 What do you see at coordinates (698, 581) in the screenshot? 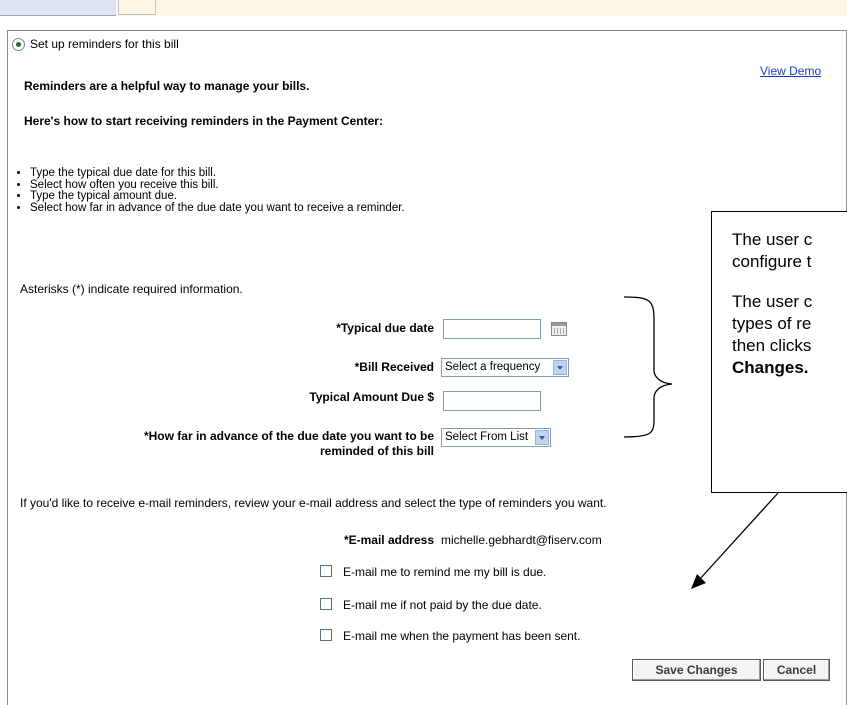
I see `arrow-head-icon` at bounding box center [698, 581].